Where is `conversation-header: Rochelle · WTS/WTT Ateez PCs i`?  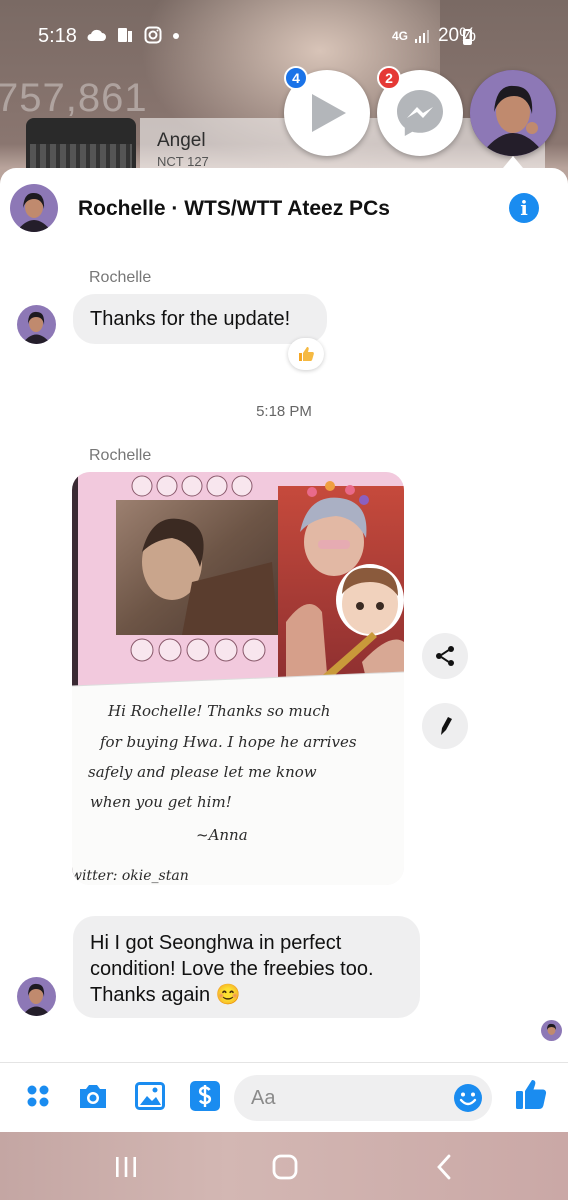 conversation-header: Rochelle · WTS/WTT Ateez PCs i is located at coordinates (284, 208).